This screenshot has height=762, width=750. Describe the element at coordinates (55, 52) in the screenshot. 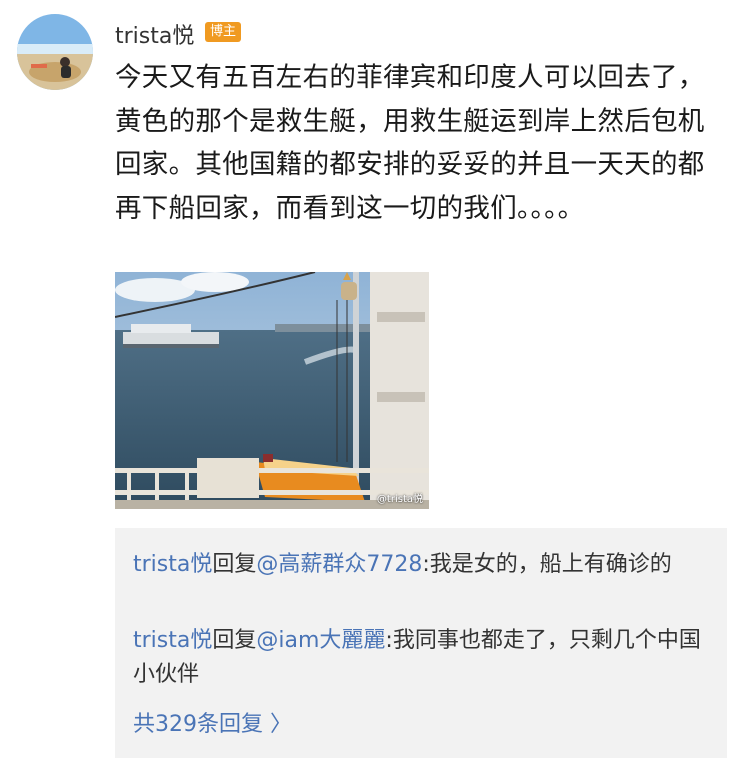

I see `avatar` at that location.